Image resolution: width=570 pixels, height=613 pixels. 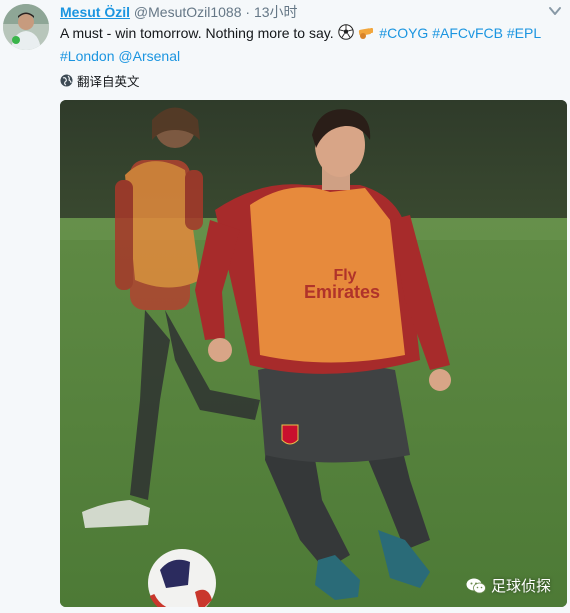 What do you see at coordinates (188, 12) in the screenshot?
I see `user-handle: @MesutOzil1088` at bounding box center [188, 12].